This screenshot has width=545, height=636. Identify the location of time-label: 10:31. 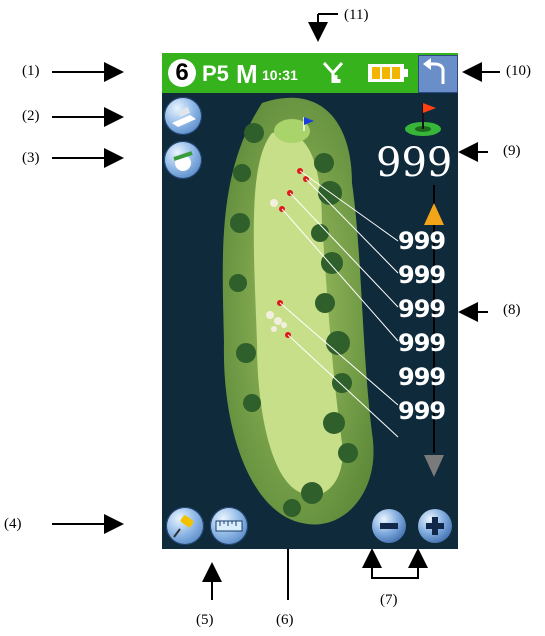
(280, 75).